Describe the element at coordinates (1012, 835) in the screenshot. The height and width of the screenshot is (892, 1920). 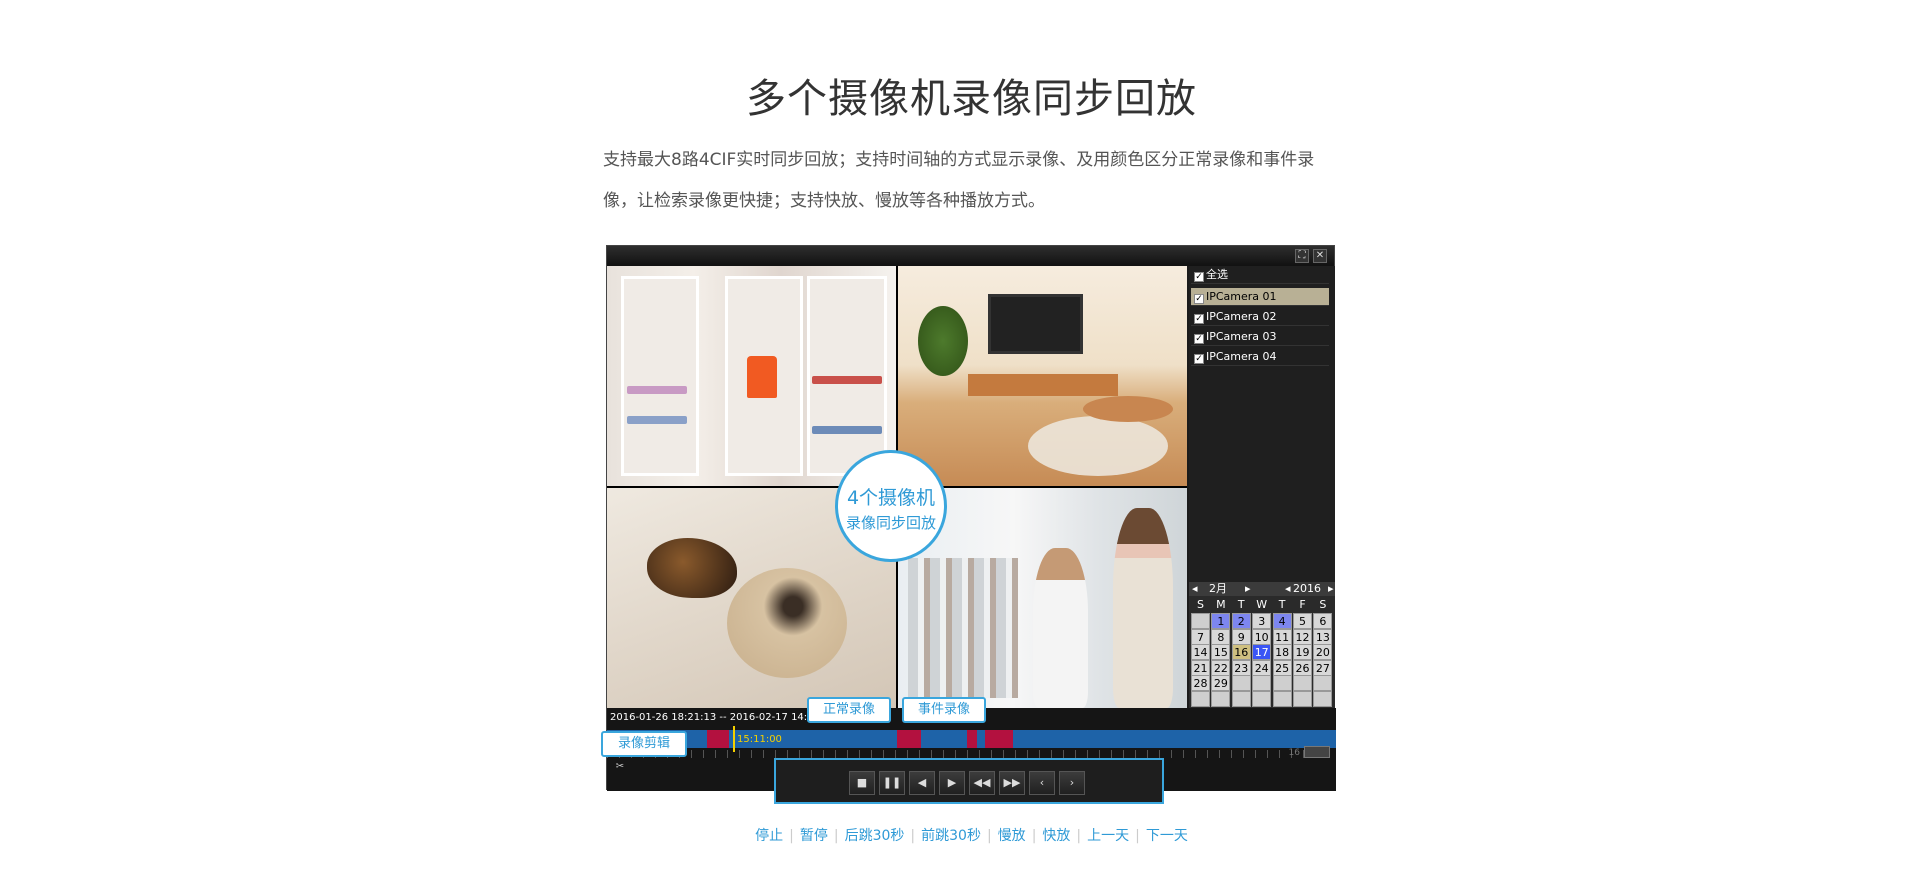
I see `label-slow: 慢放` at that location.